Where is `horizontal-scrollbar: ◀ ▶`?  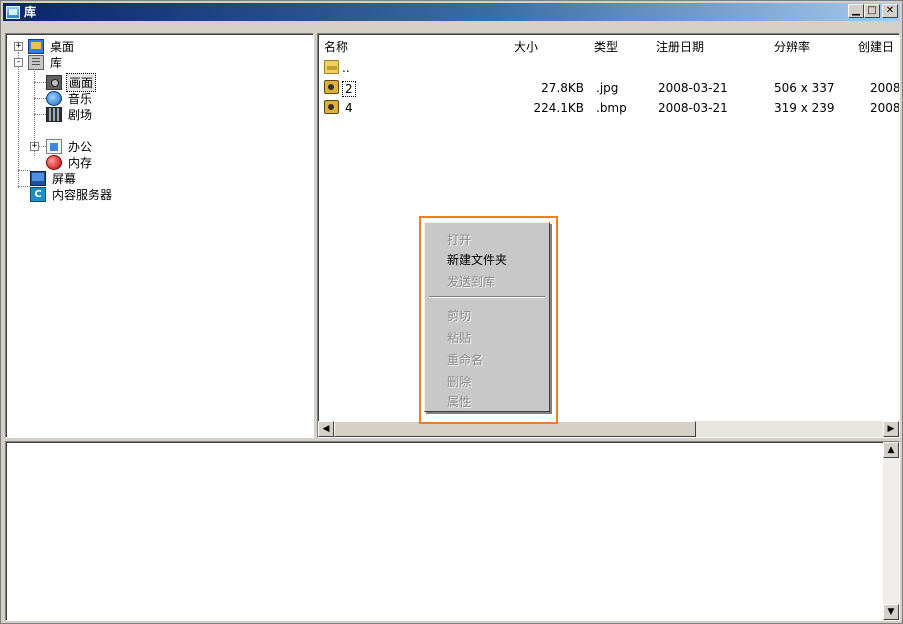 horizontal-scrollbar: ◀ ▶ is located at coordinates (608, 429).